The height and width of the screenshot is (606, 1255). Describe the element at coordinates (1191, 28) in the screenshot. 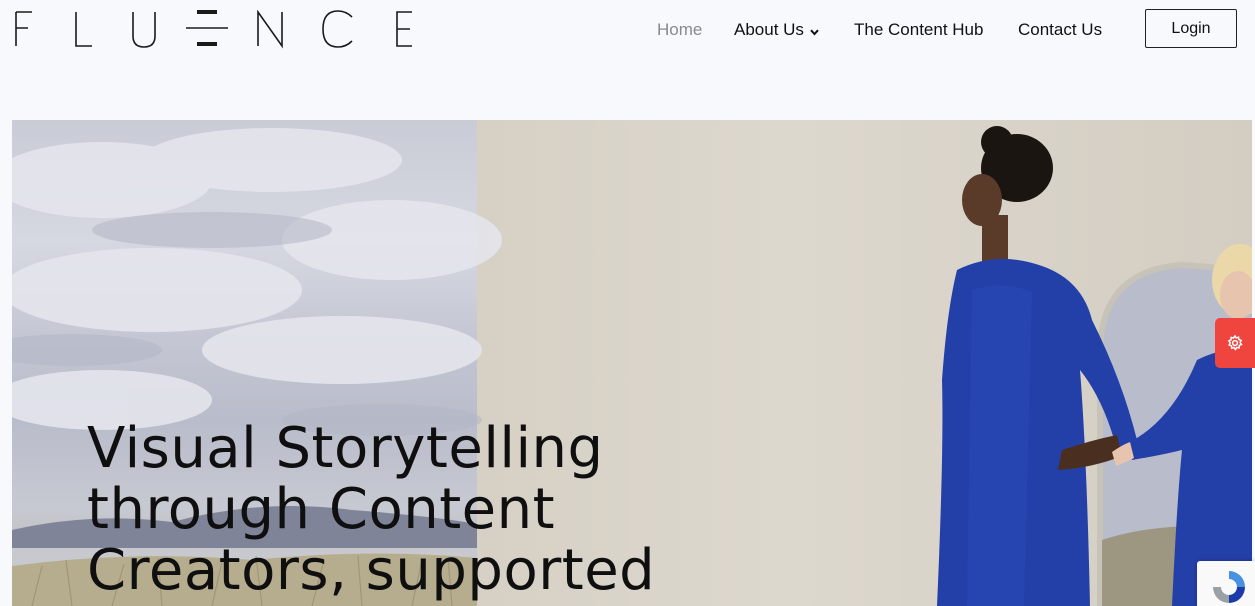

I see `login-button: Login` at that location.